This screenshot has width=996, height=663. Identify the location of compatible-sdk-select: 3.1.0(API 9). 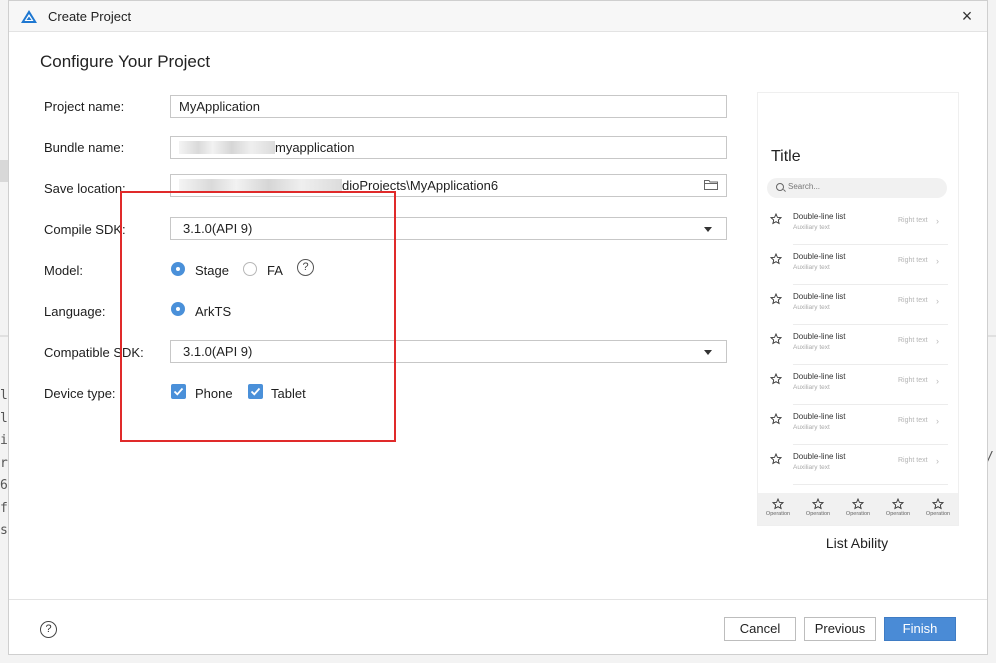
(448, 351).